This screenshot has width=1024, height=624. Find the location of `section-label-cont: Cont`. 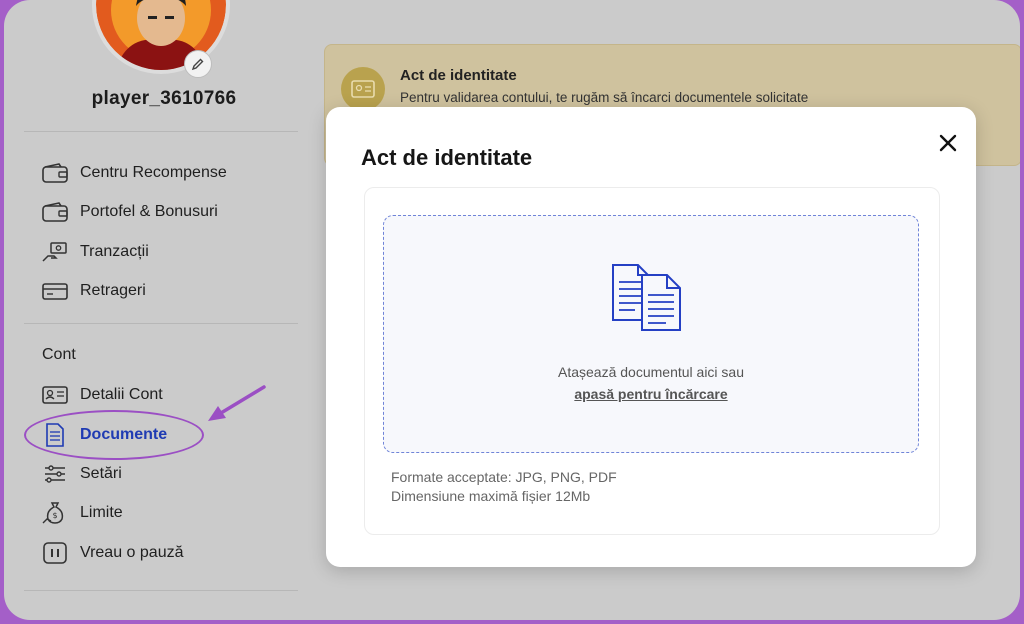

section-label-cont: Cont is located at coordinates (59, 354).